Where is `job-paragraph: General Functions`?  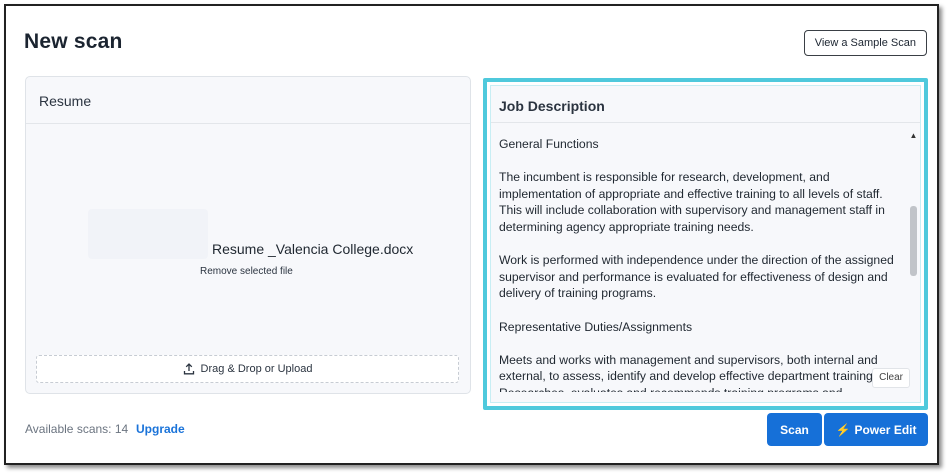 job-paragraph: General Functions is located at coordinates (549, 144).